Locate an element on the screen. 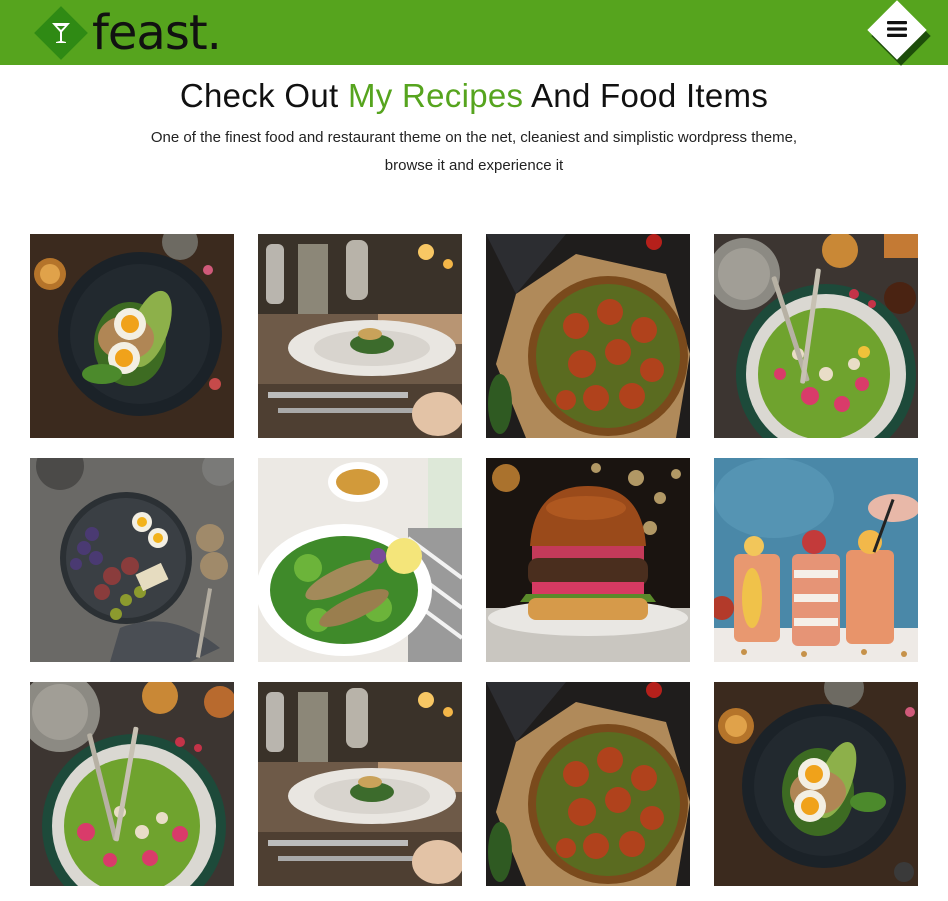 Image resolution: width=948 pixels, height=901 pixels. logo-wordmark: feast. is located at coordinates (157, 33).